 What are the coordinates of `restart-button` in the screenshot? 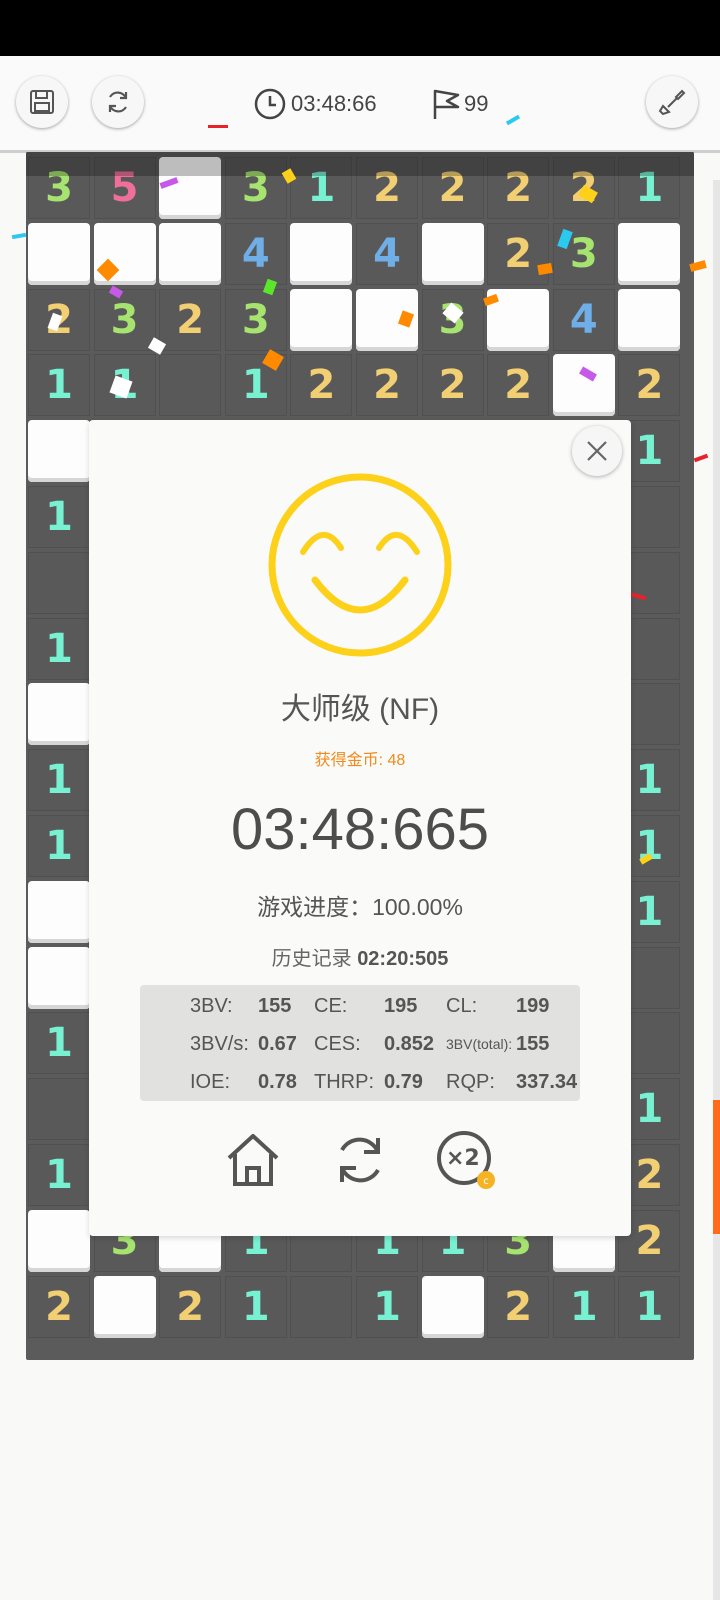 It's located at (118, 102).